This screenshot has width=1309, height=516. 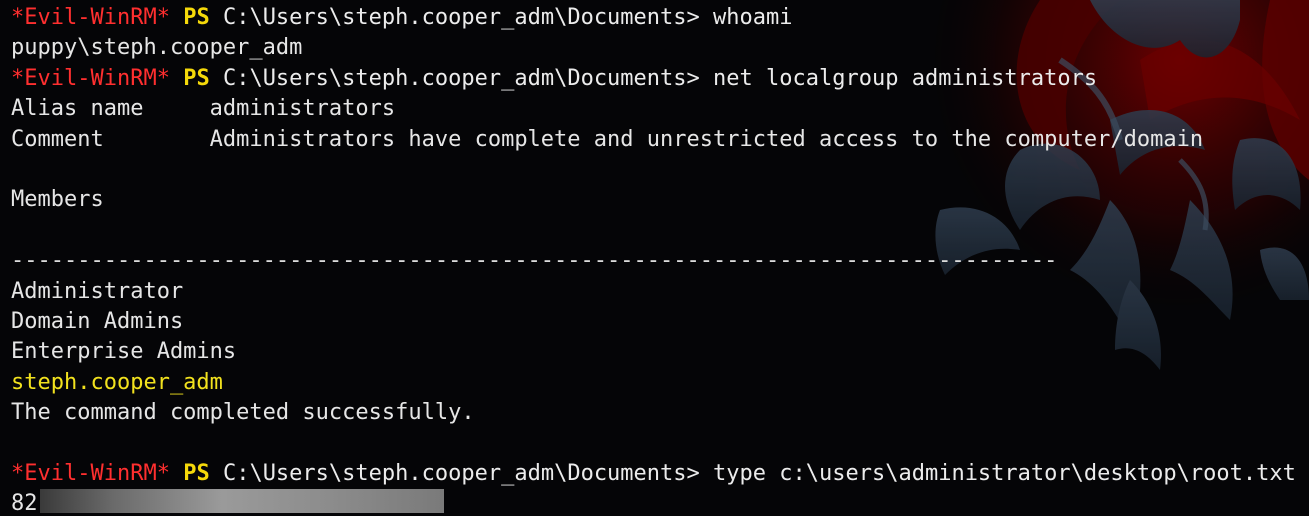 What do you see at coordinates (157, 48) in the screenshot?
I see `output-line: puppy\steph.cooper_adm` at bounding box center [157, 48].